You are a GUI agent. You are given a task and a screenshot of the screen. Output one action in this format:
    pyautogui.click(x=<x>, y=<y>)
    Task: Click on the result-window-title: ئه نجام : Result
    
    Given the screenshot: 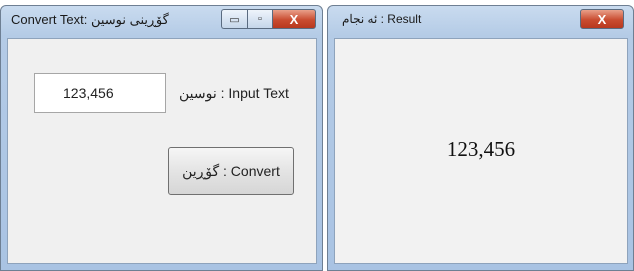 What is the action you would take?
    pyautogui.click(x=382, y=19)
    